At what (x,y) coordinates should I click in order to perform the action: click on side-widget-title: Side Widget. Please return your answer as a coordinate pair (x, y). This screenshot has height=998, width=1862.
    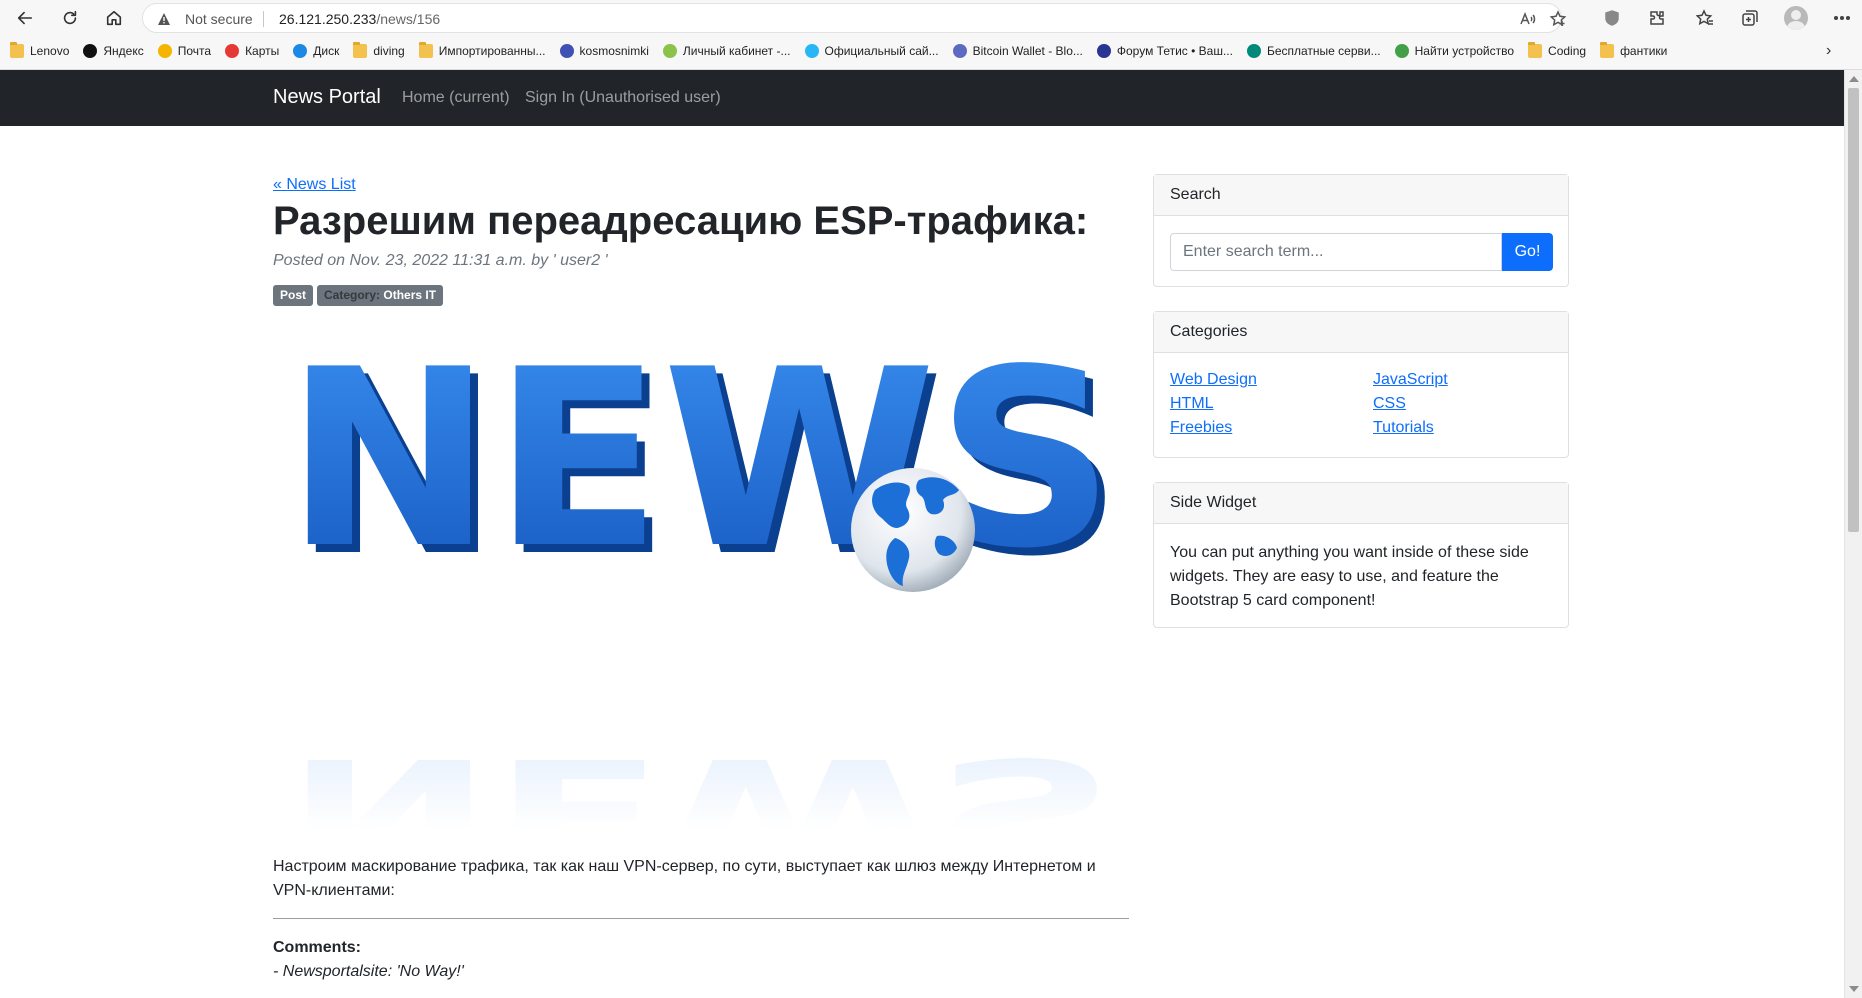
    Looking at the image, I should click on (1361, 503).